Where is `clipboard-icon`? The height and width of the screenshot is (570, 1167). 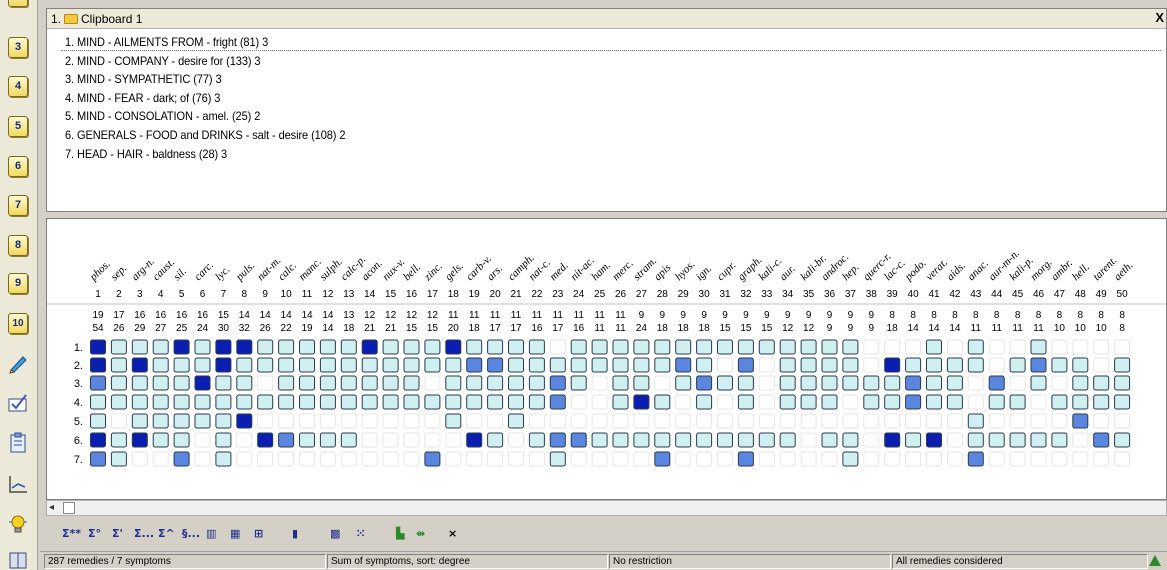 clipboard-icon is located at coordinates (18, 443).